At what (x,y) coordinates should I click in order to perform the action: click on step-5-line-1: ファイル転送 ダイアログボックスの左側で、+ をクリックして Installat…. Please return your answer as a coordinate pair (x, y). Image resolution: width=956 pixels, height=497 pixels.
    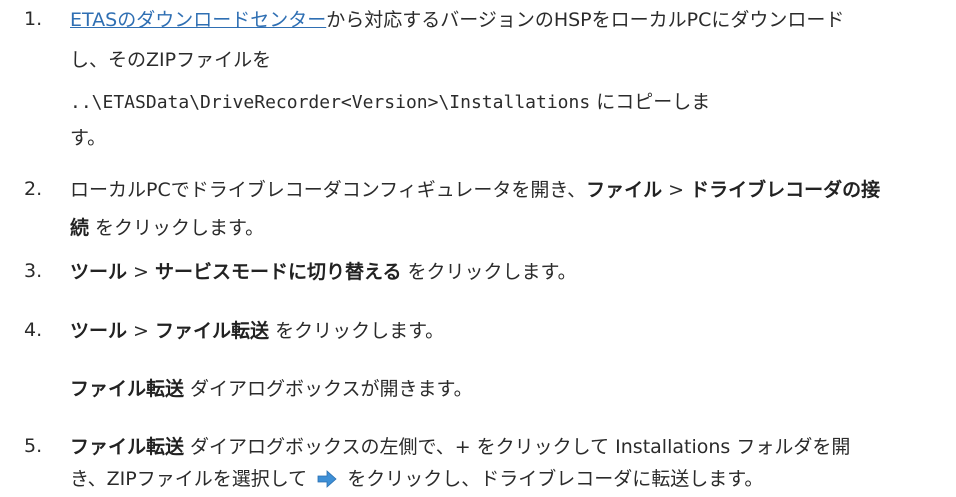
    Looking at the image, I should click on (460, 447).